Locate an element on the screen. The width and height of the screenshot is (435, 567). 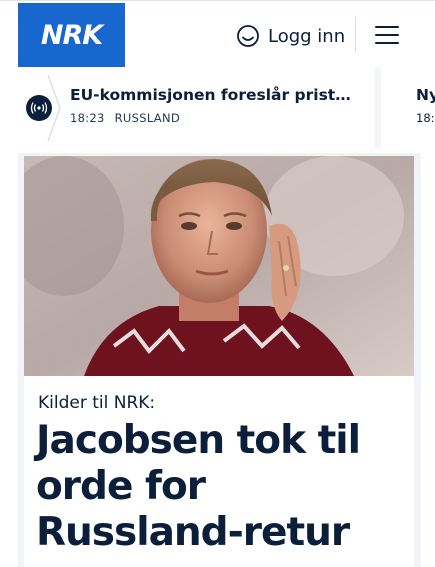
nrk-logo: NRK is located at coordinates (71, 35).